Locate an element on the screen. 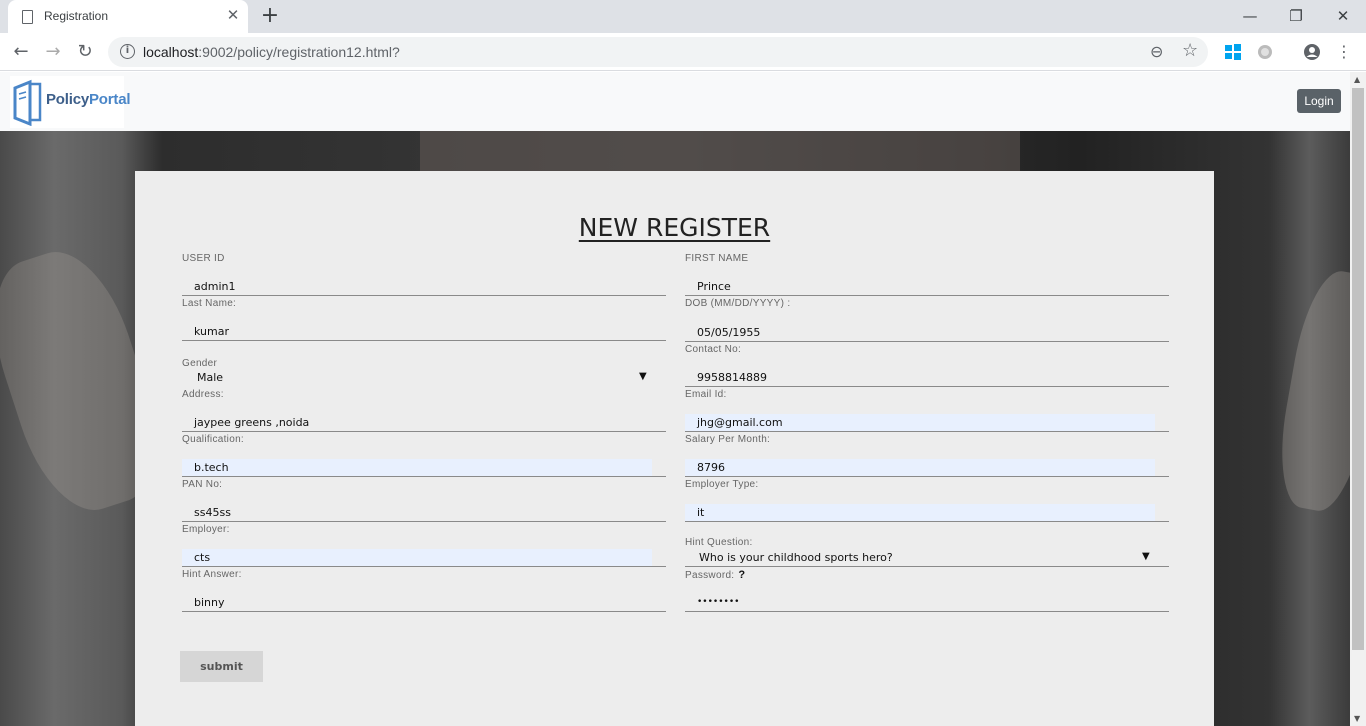  contact-label: Contact No: is located at coordinates (713, 349).